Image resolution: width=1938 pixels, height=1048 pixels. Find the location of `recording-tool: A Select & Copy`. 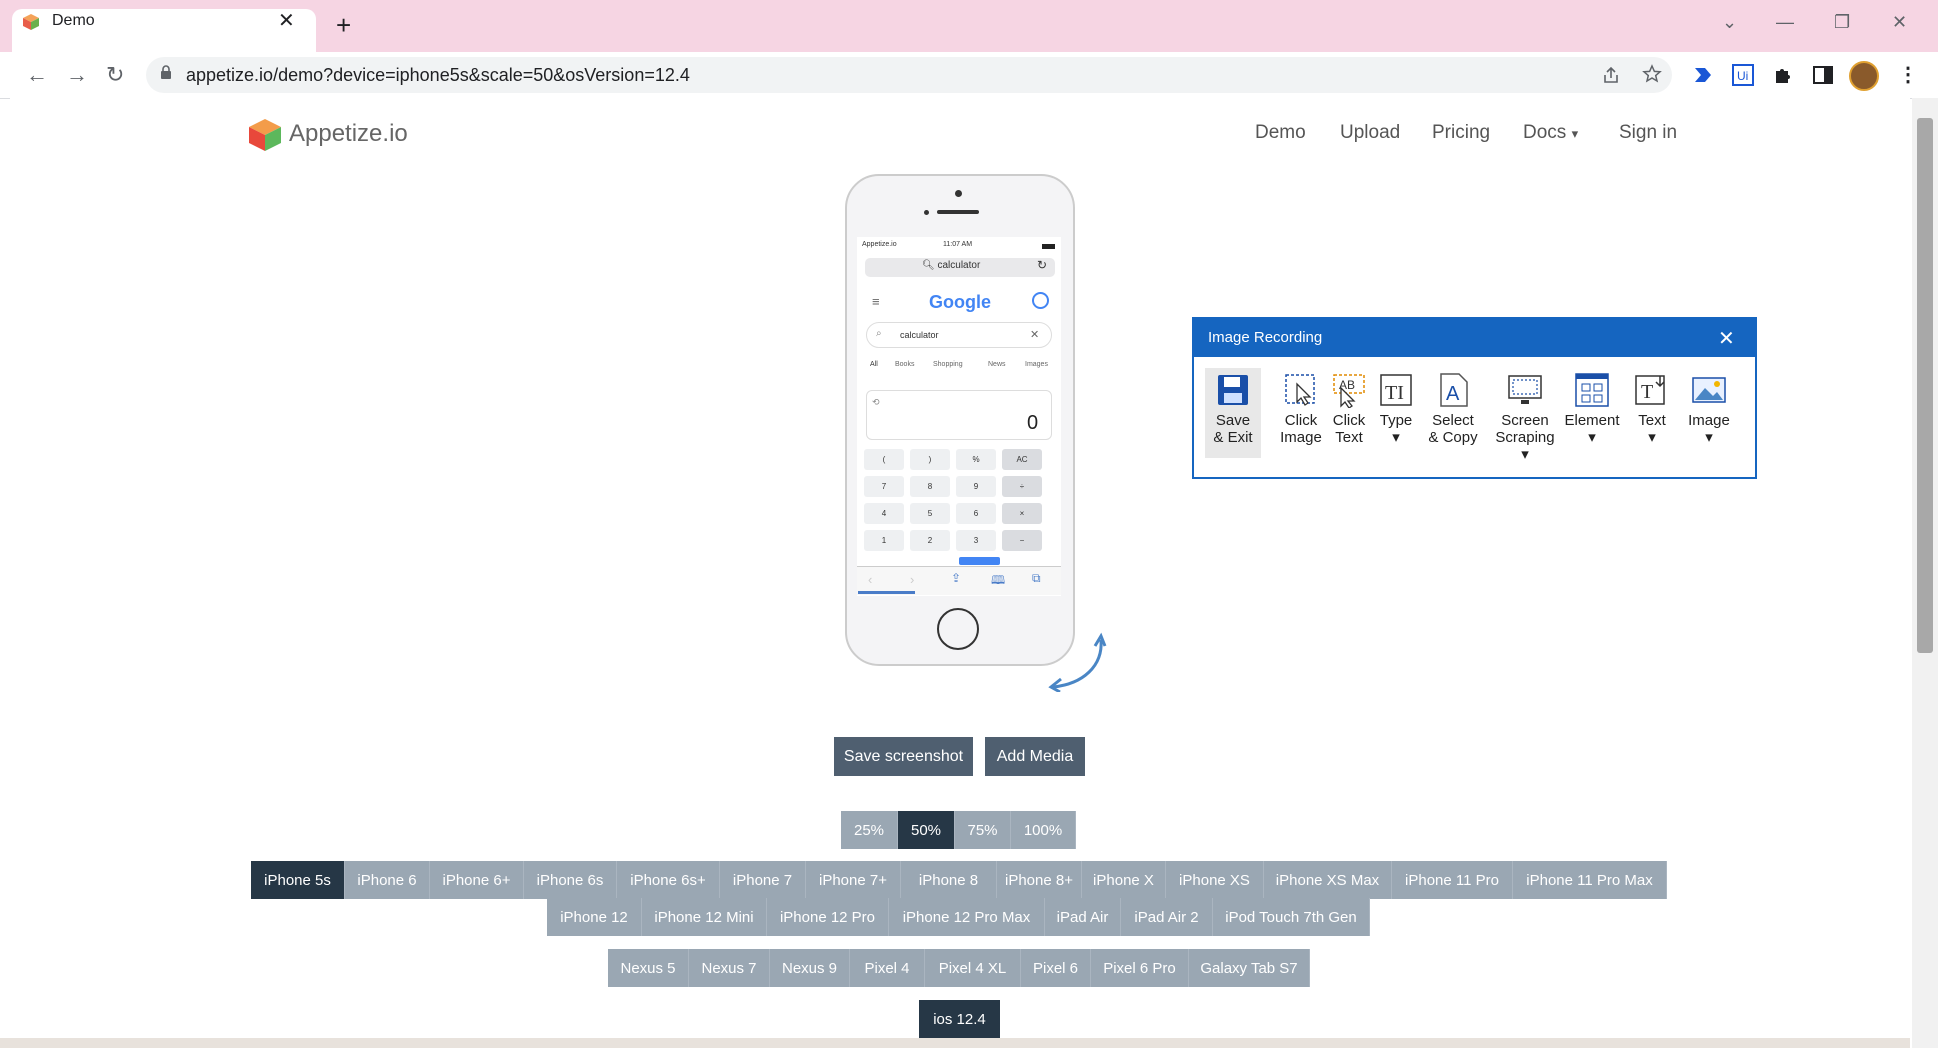

recording-tool: A Select & Copy is located at coordinates (1453, 413).